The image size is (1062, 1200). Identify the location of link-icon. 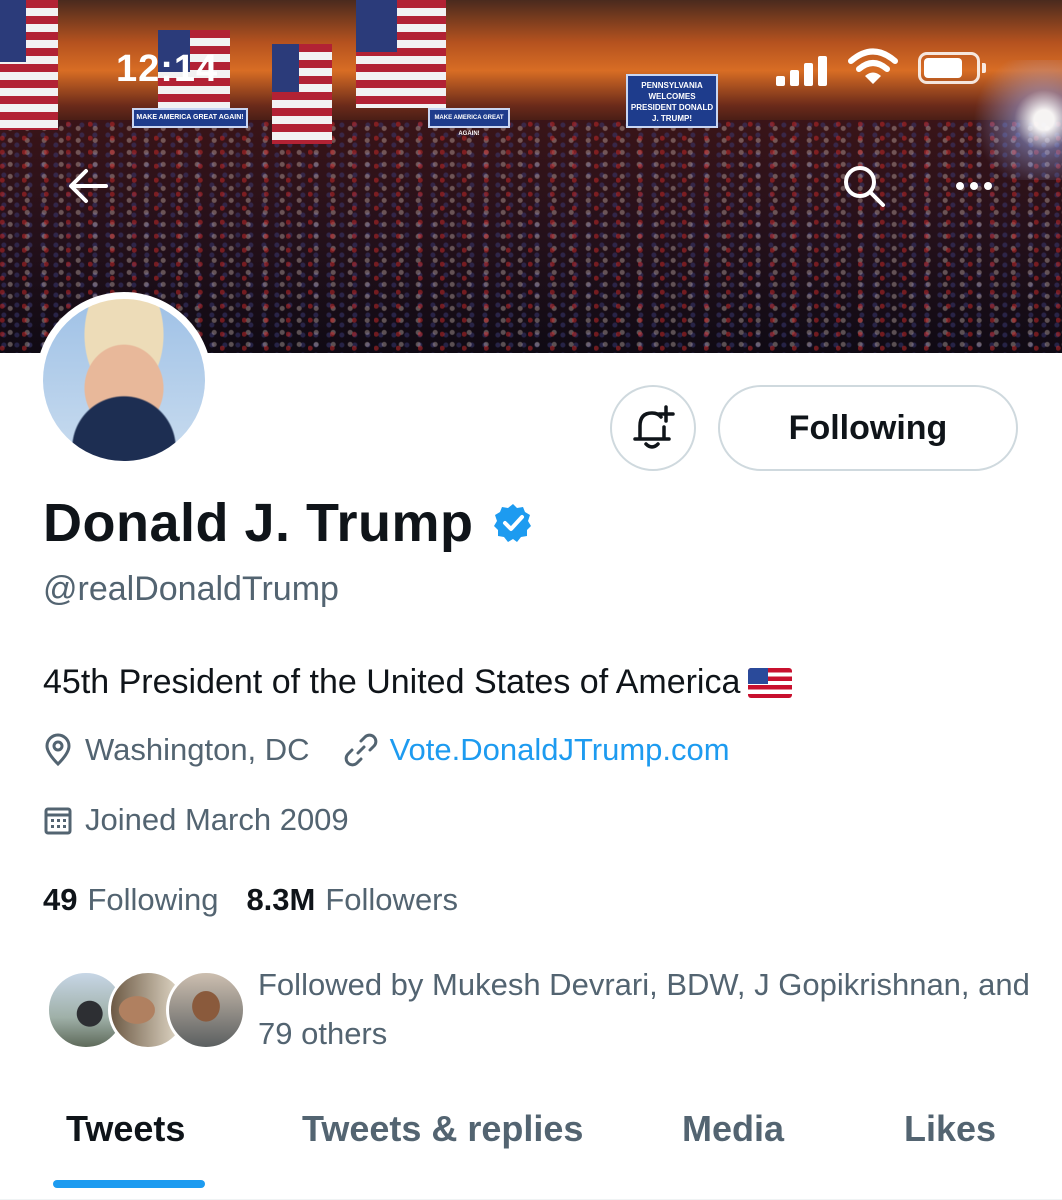
(360, 750).